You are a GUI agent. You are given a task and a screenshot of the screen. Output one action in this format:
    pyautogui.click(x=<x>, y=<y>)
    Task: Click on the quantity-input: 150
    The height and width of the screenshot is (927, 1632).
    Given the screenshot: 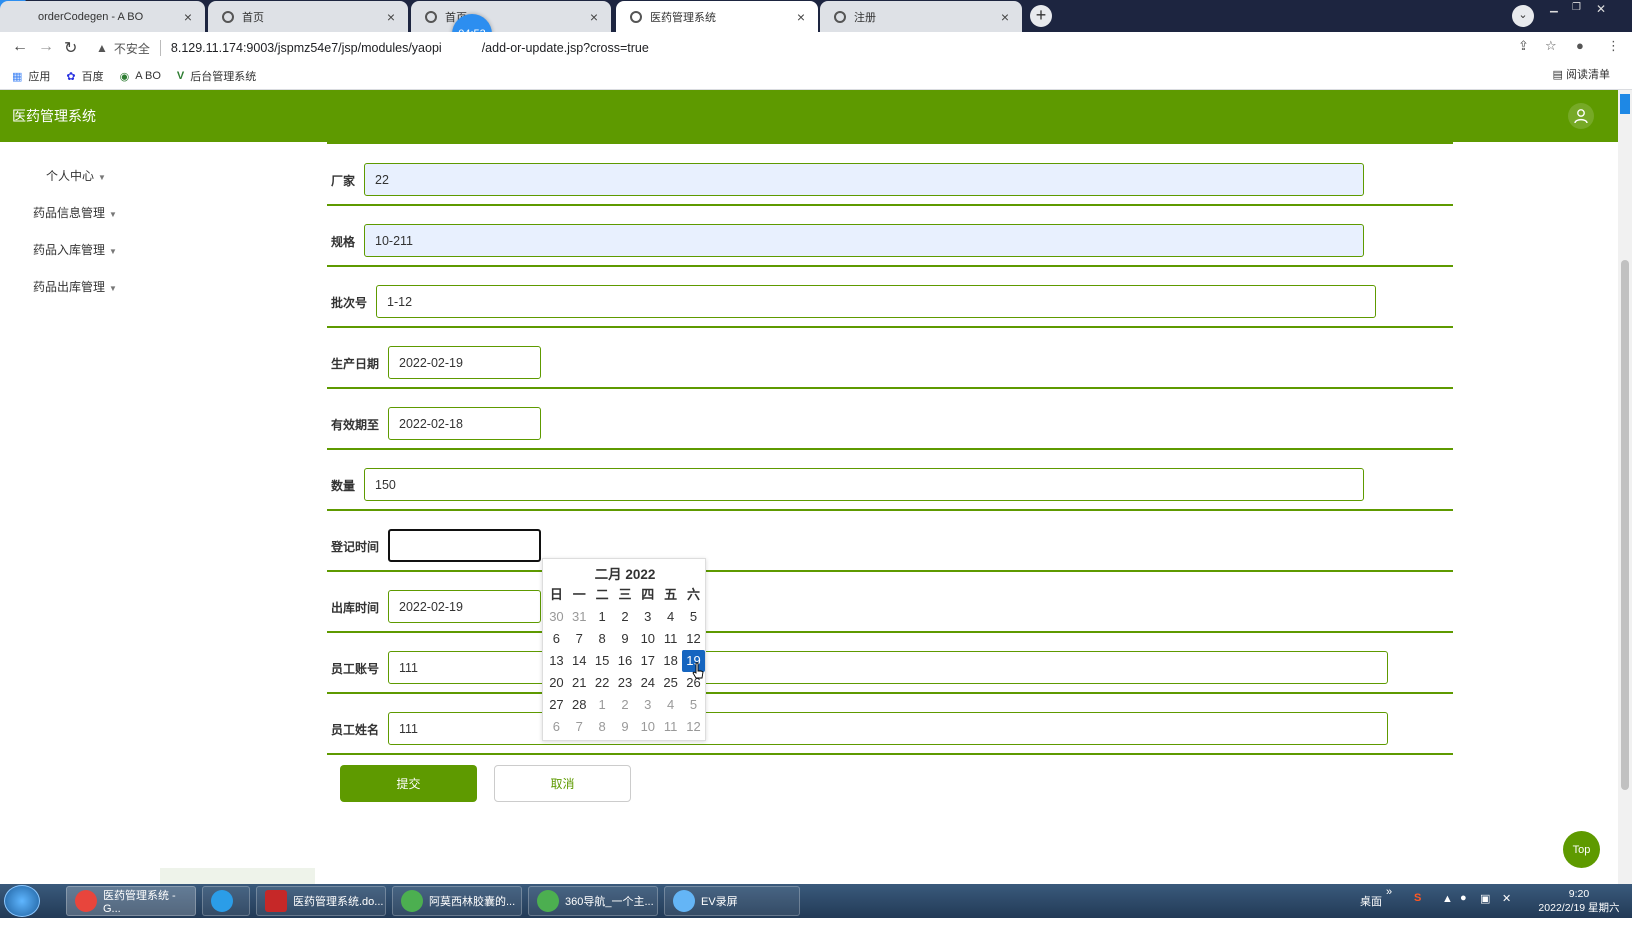 What is the action you would take?
    pyautogui.click(x=864, y=484)
    